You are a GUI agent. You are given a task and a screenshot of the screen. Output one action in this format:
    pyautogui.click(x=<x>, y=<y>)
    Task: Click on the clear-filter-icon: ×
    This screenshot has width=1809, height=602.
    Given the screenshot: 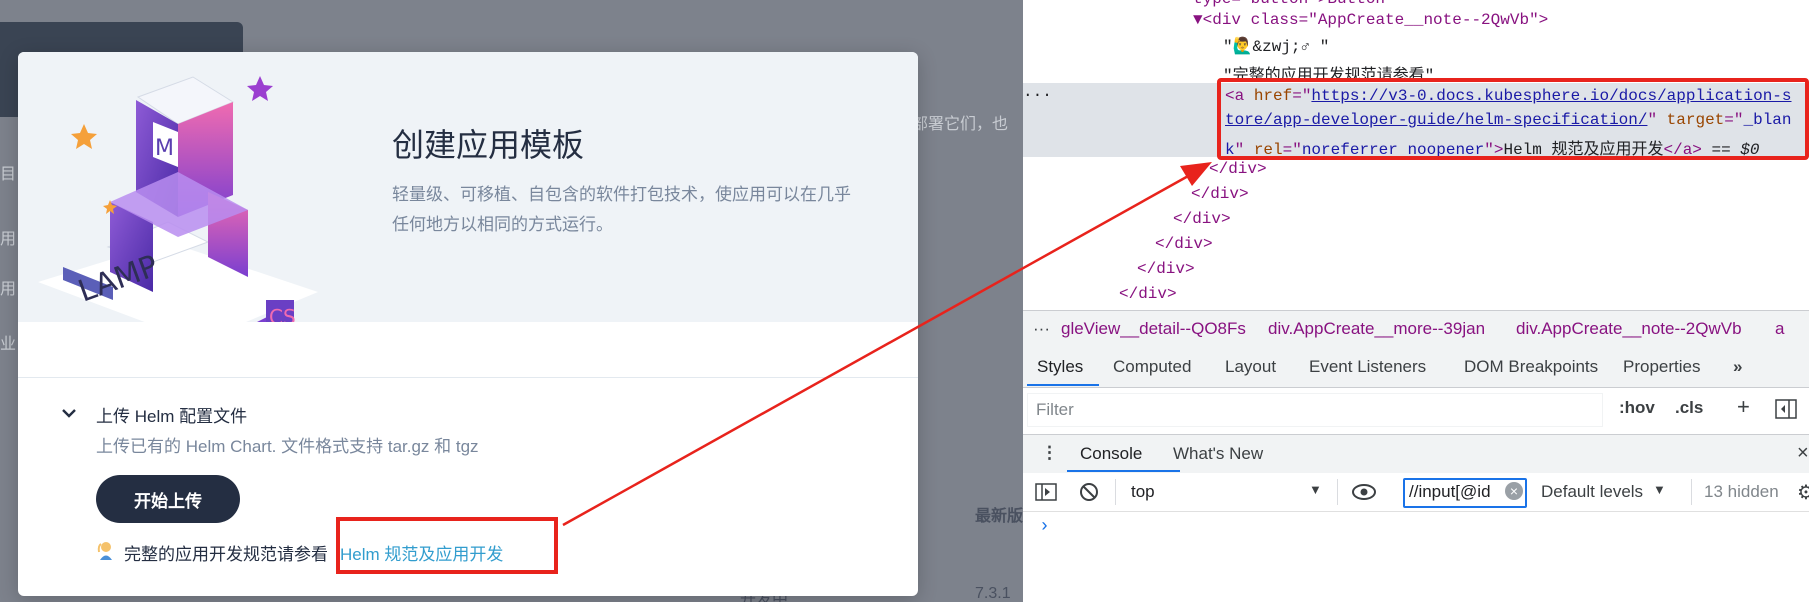 What is the action you would take?
    pyautogui.click(x=1514, y=491)
    